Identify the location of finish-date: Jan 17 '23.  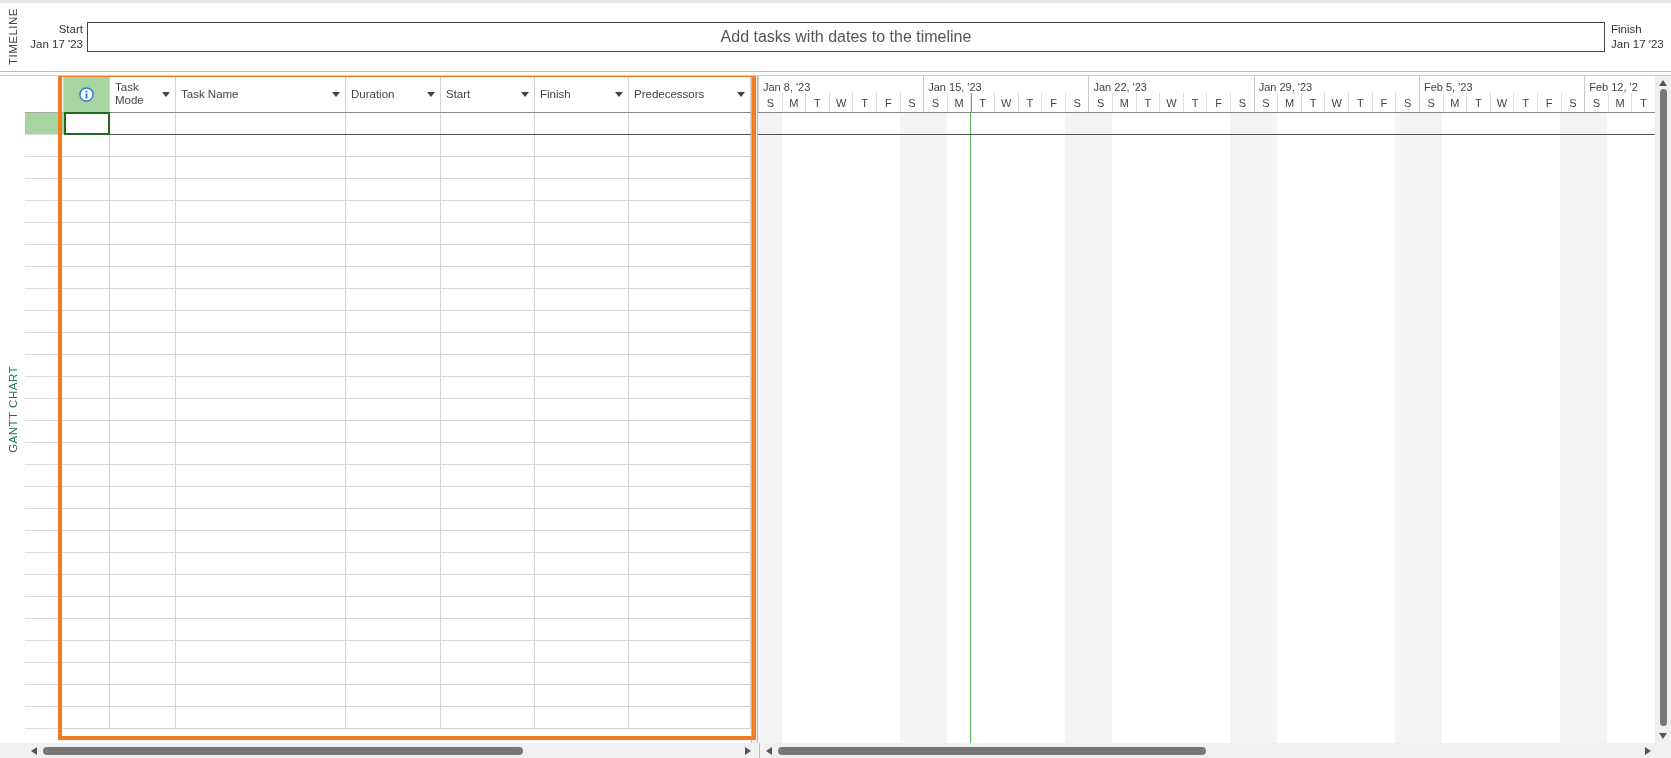
(1637, 44).